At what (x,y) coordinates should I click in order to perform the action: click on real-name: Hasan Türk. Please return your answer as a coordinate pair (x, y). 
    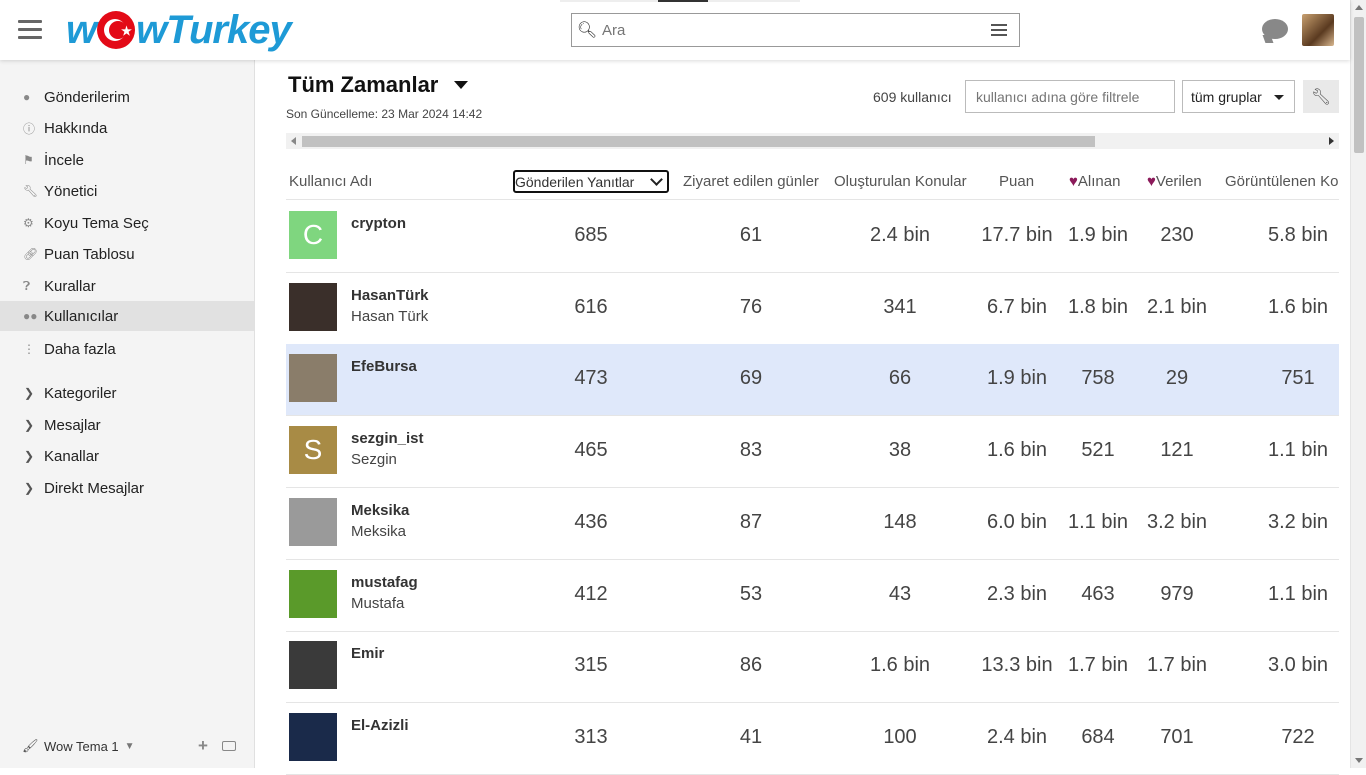
    Looking at the image, I should click on (390, 316).